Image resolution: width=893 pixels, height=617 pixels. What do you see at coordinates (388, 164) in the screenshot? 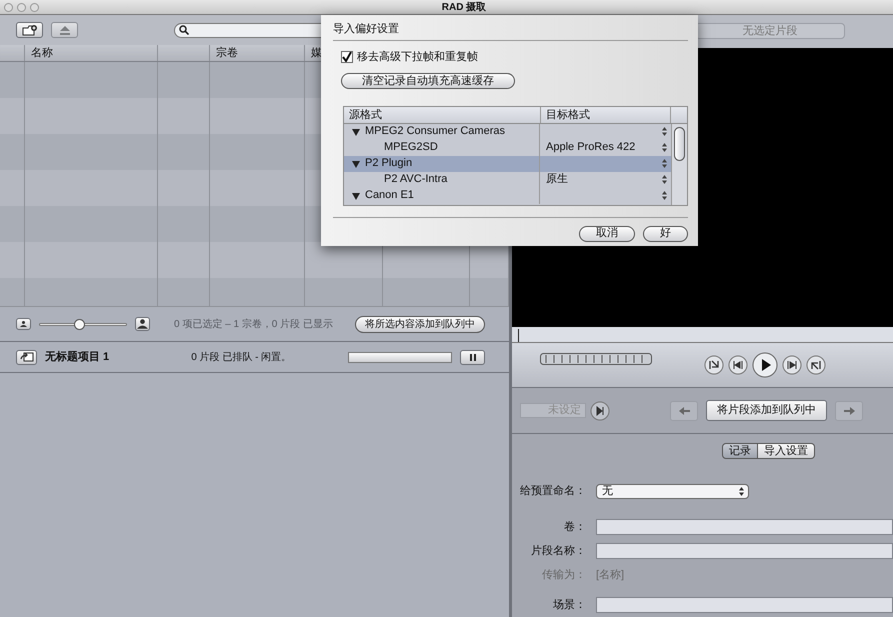
I see `source-format: P2 Plugin` at bounding box center [388, 164].